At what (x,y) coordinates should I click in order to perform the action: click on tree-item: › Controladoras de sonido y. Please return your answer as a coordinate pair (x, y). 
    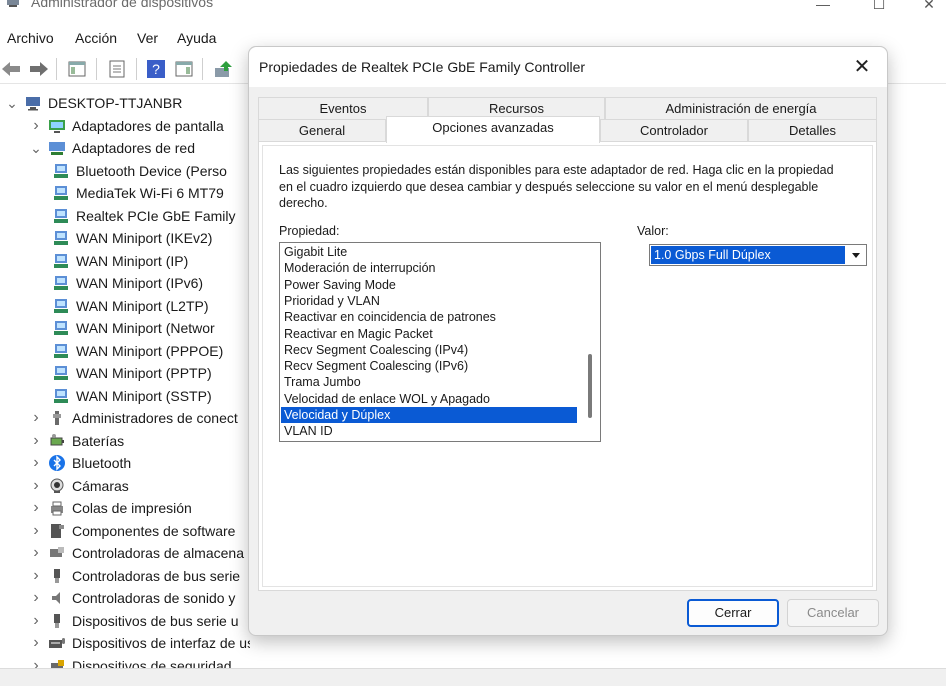
    Looking at the image, I should click on (131, 598).